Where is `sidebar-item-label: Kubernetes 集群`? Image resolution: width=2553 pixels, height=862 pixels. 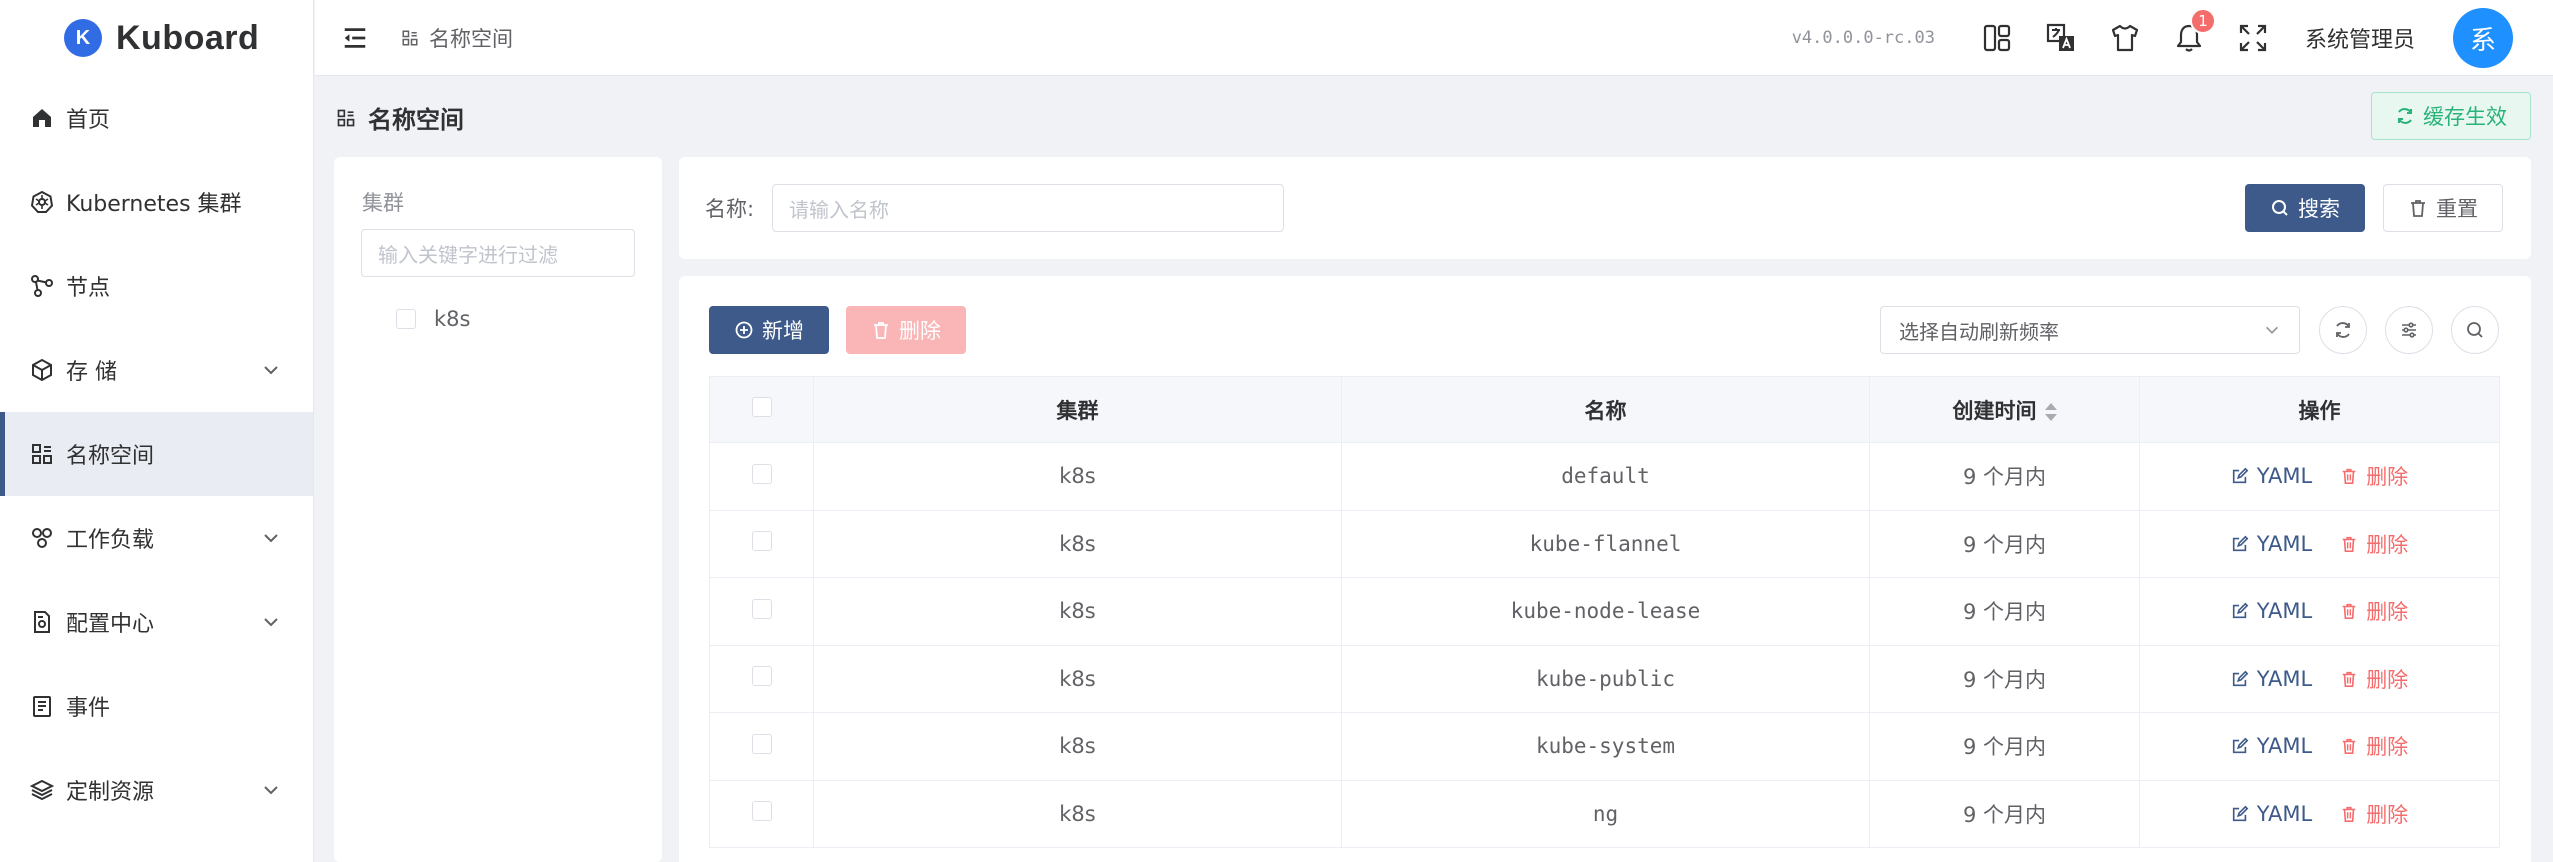 sidebar-item-label: Kubernetes 集群 is located at coordinates (154, 204).